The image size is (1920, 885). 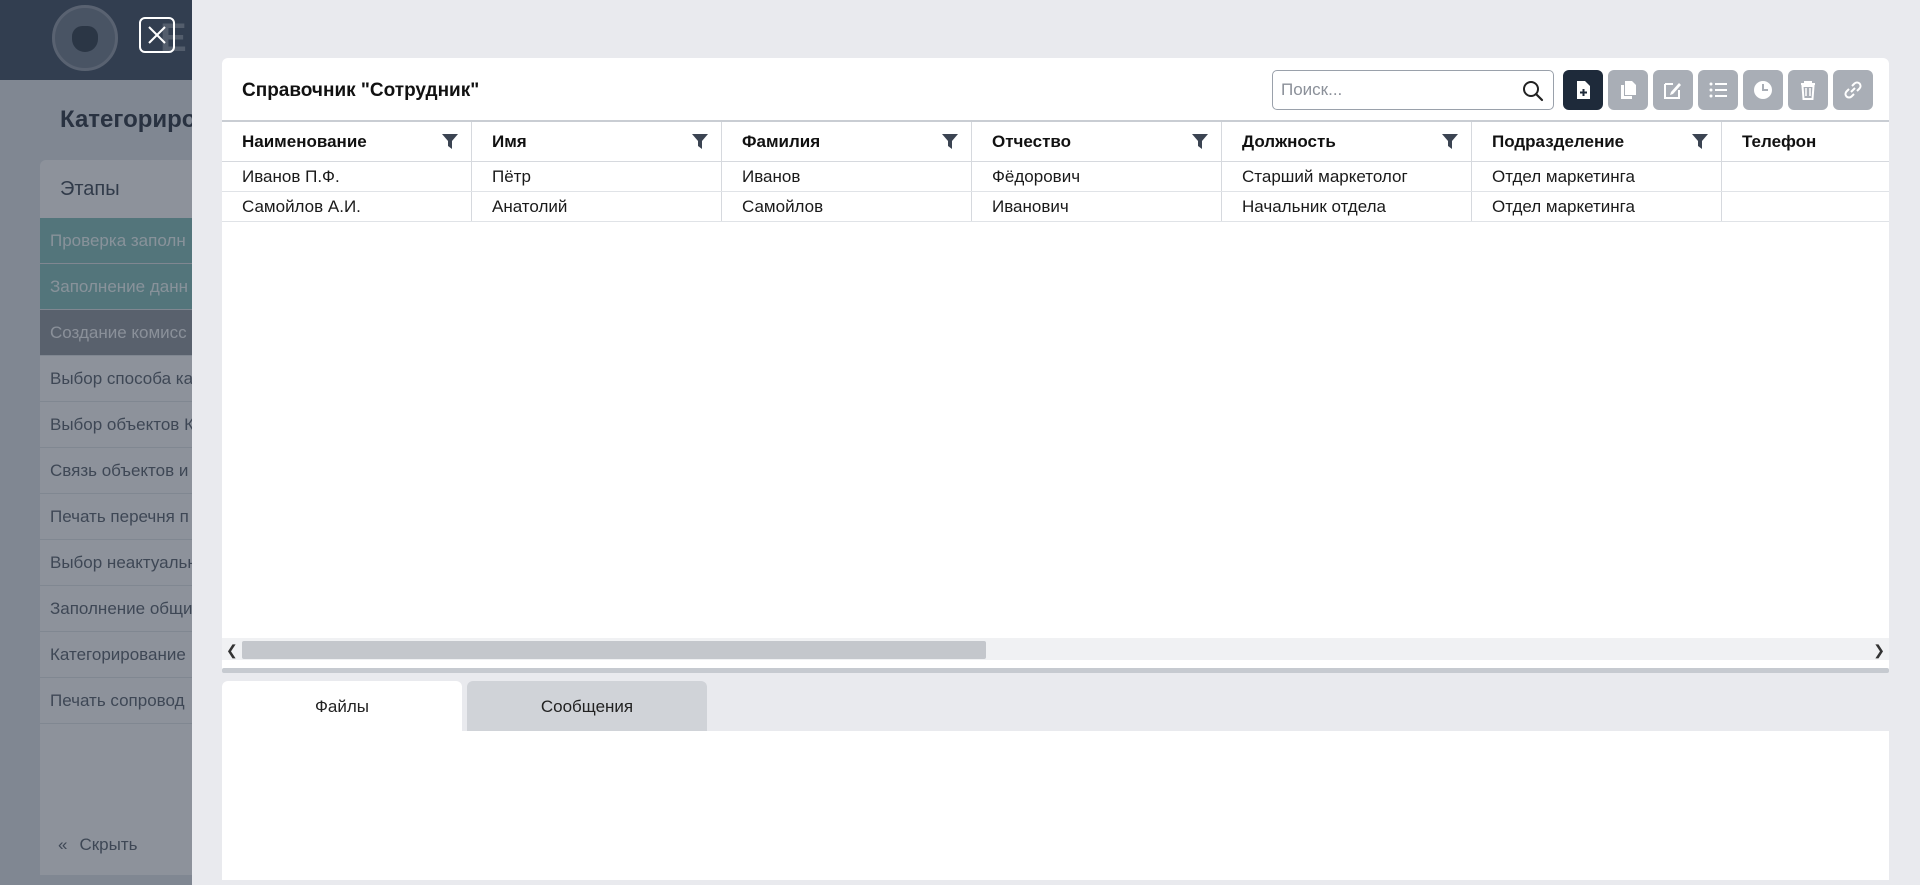 What do you see at coordinates (781, 141) in the screenshot?
I see `column-header-label: Фамилия` at bounding box center [781, 141].